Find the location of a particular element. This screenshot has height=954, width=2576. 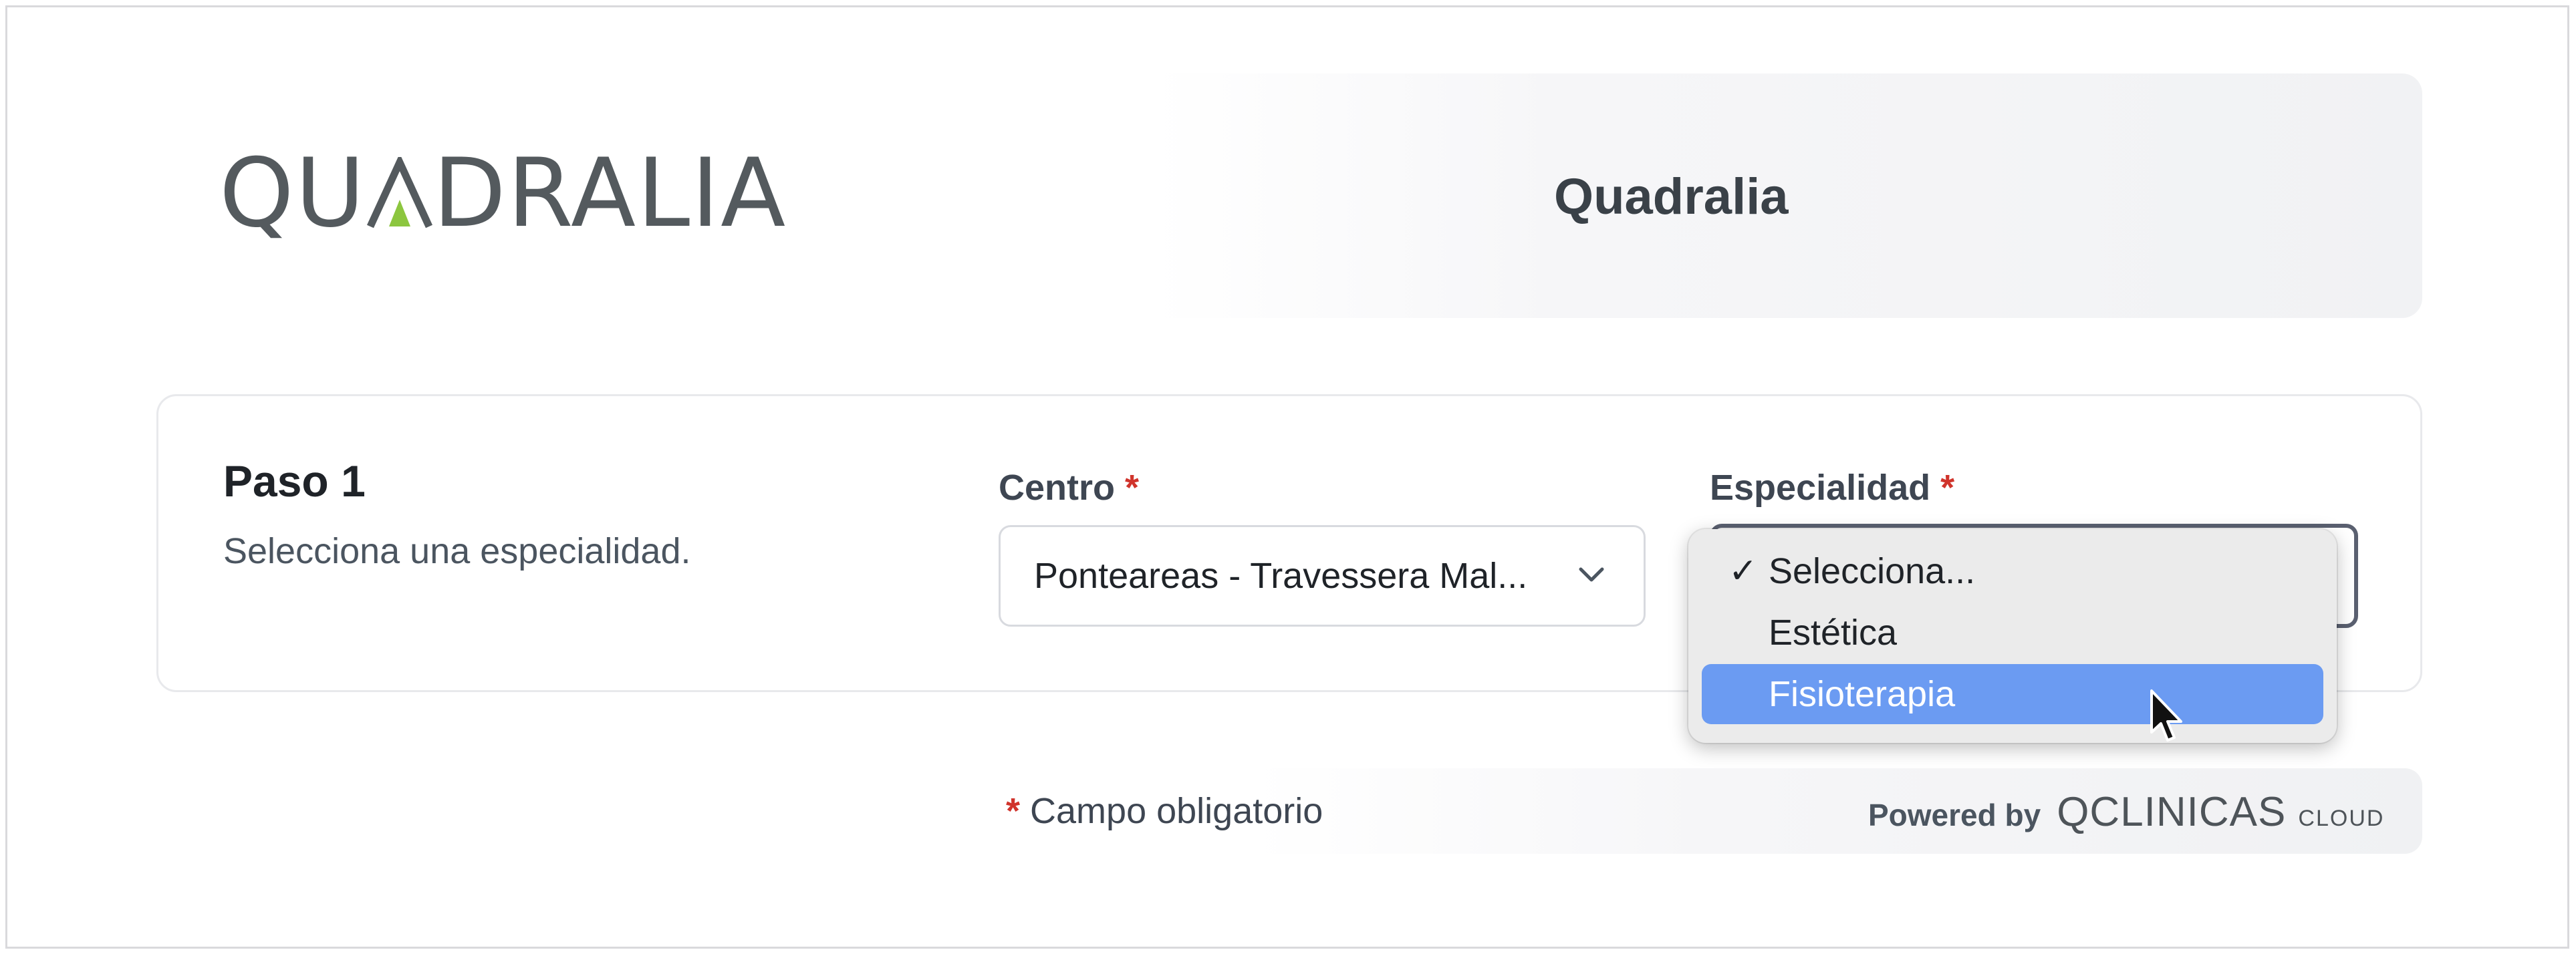

mouse-cursor-icon is located at coordinates (2167, 718).